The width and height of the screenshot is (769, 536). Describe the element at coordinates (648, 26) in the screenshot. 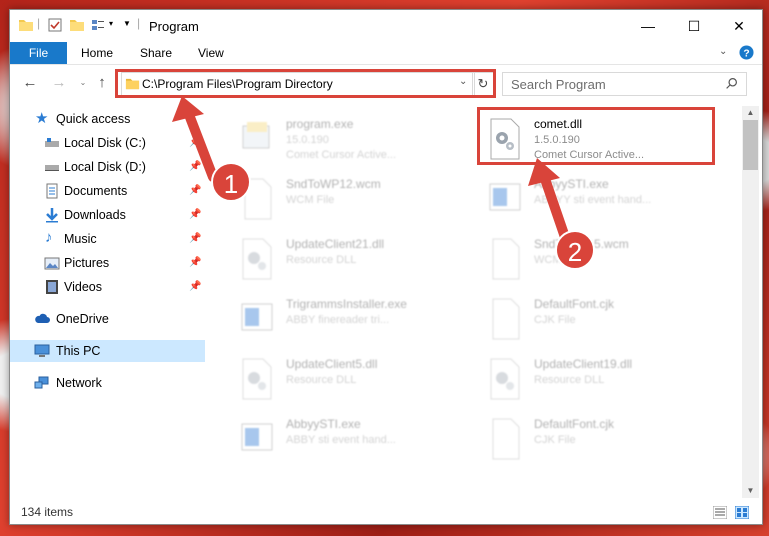

I see `minimize-button: —` at that location.